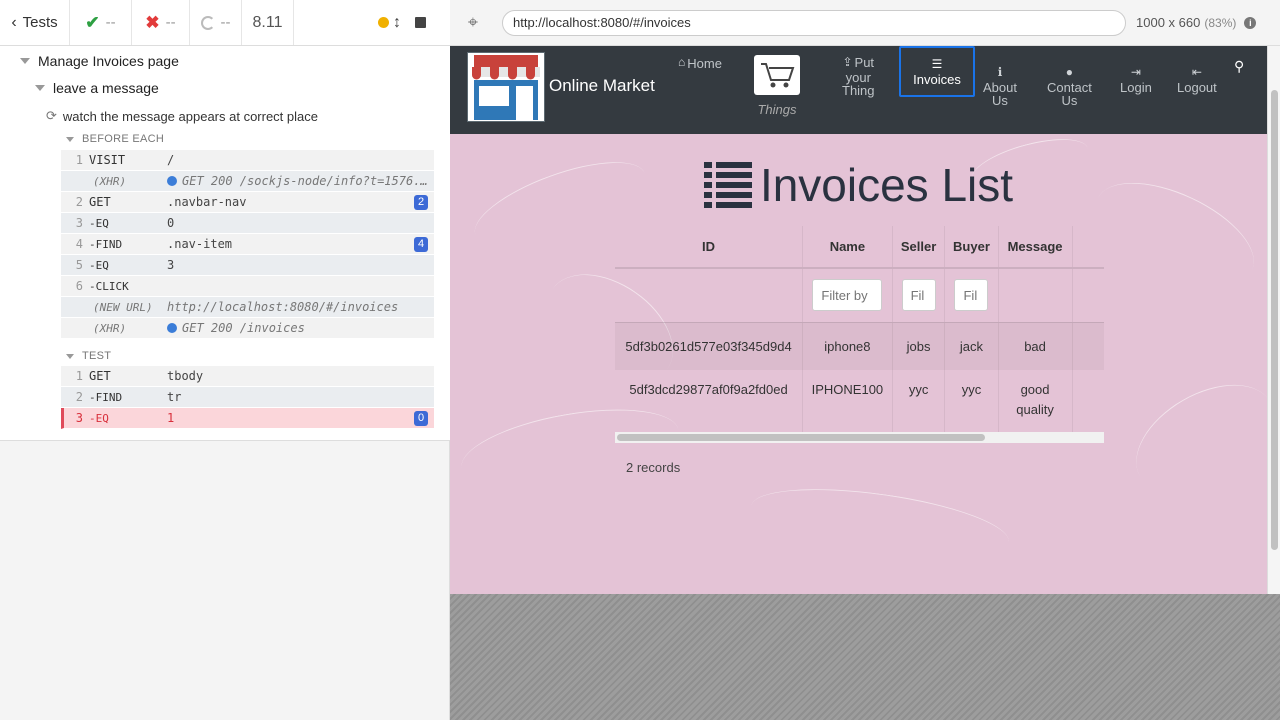  Describe the element at coordinates (1000, 86) in the screenshot. I see `nav-about-us: ℹ About Us` at that location.